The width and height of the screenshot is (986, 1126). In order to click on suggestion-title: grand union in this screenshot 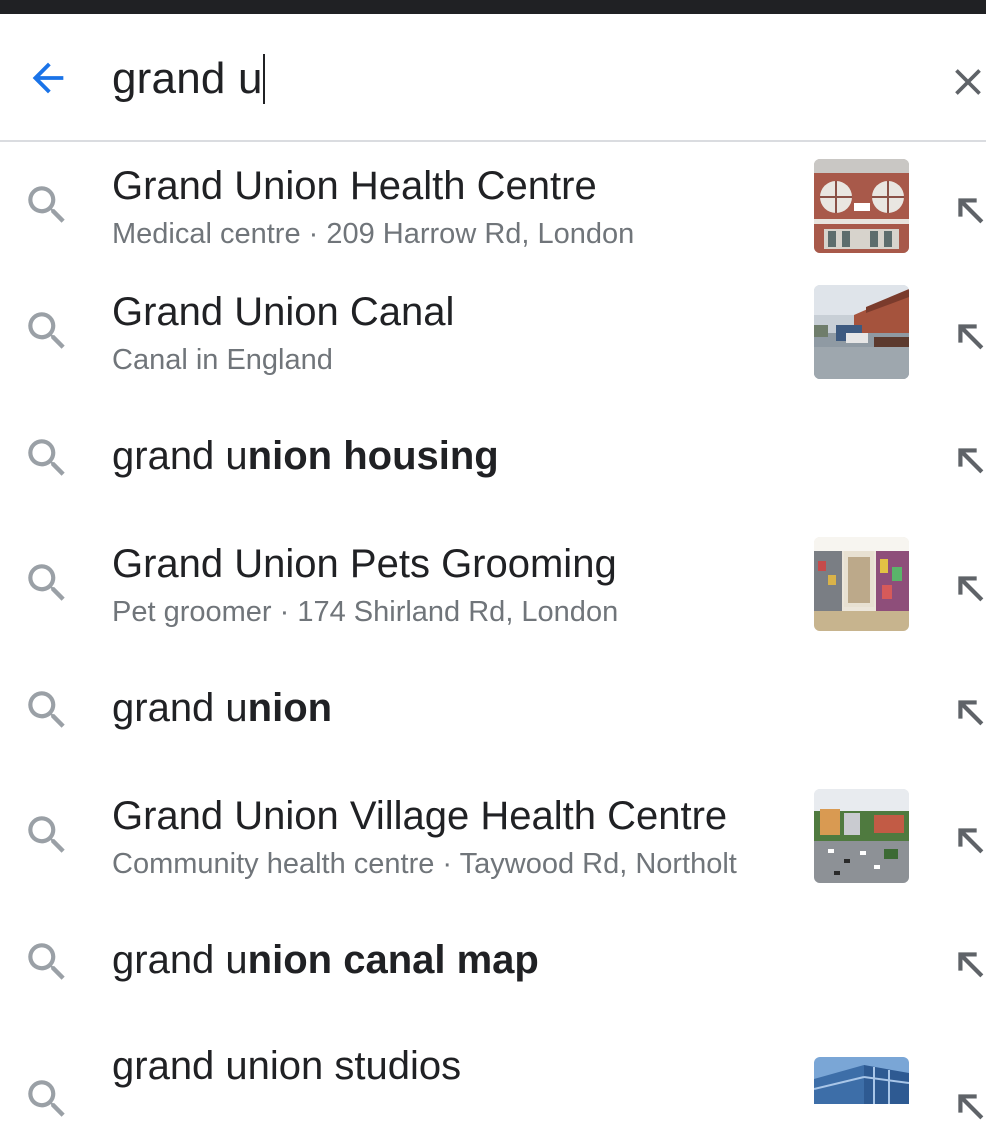, I will do `click(222, 708)`.